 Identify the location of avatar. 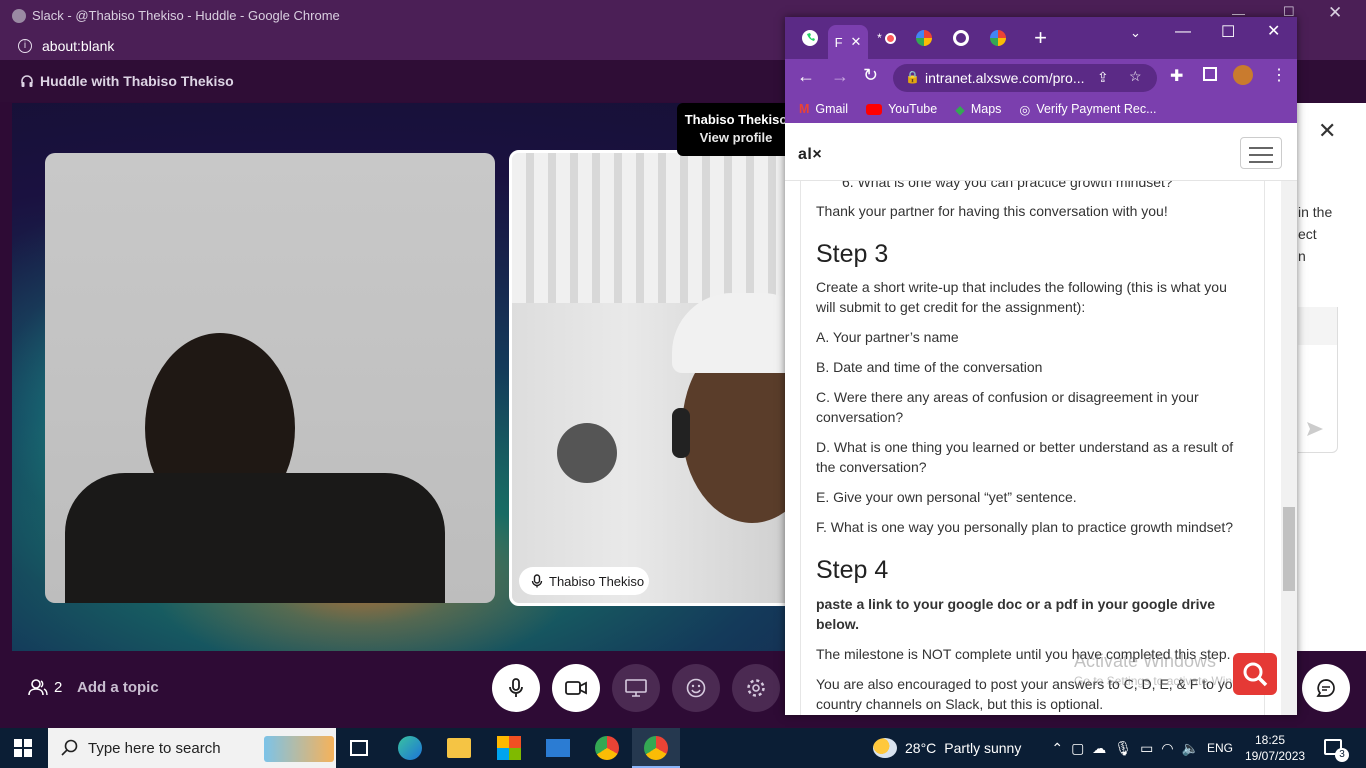
(1243, 75).